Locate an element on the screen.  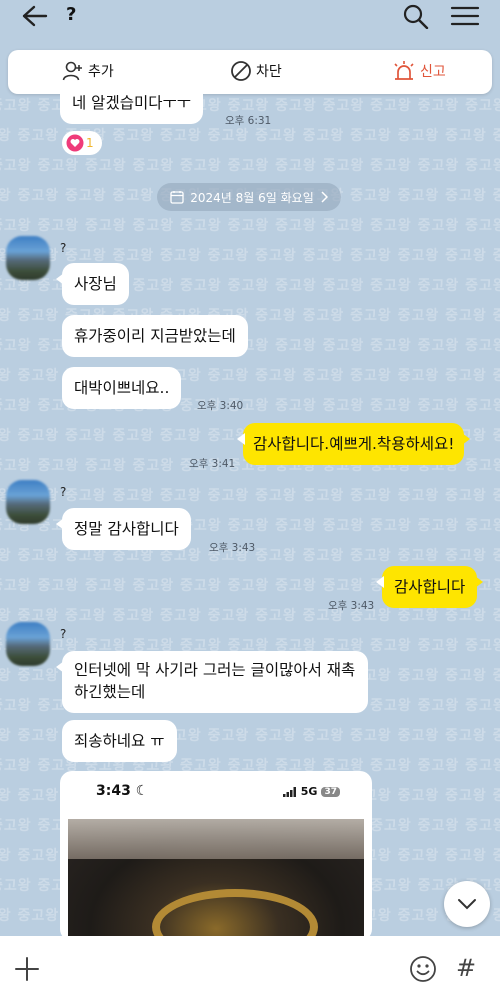
screenshot-status-bar: 3:43 ☾ 5G 37 is located at coordinates (216, 793).